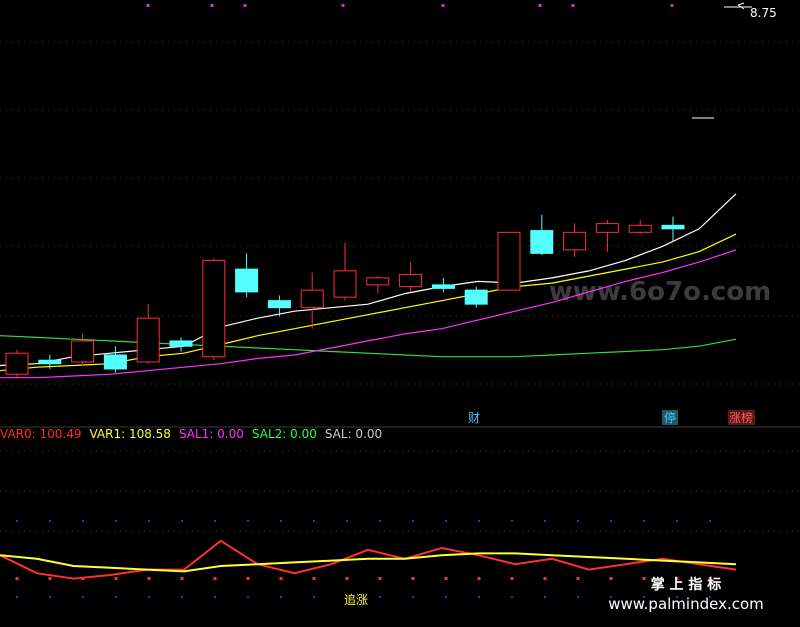 Image resolution: width=800 pixels, height=627 pixels. Describe the element at coordinates (356, 599) in the screenshot. I see `signal-label: 追涨` at that location.